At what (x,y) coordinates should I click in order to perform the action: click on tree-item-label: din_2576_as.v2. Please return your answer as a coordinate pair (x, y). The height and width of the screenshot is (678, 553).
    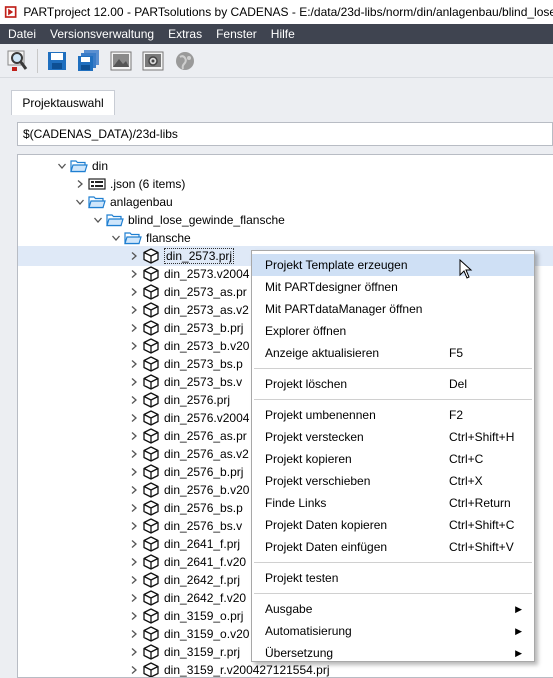
    Looking at the image, I should click on (206, 454).